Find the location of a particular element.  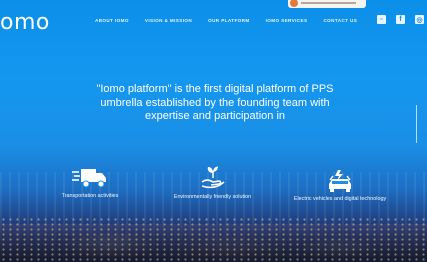

nav-about: ABOUT IOMO is located at coordinates (112, 20).